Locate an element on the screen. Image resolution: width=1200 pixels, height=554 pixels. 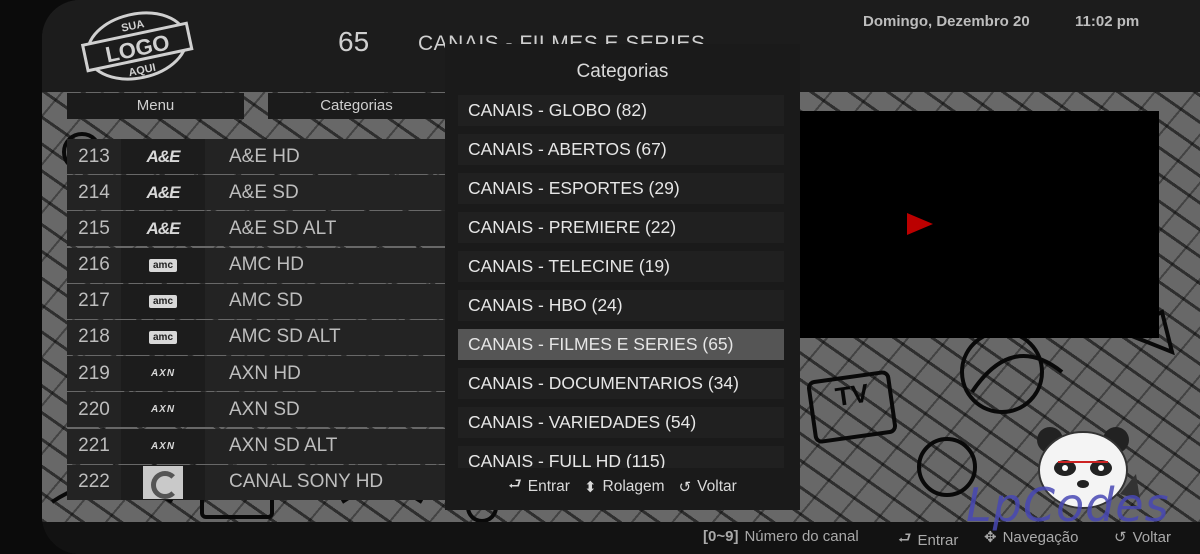
channel-number: 217 is located at coordinates (94, 301).